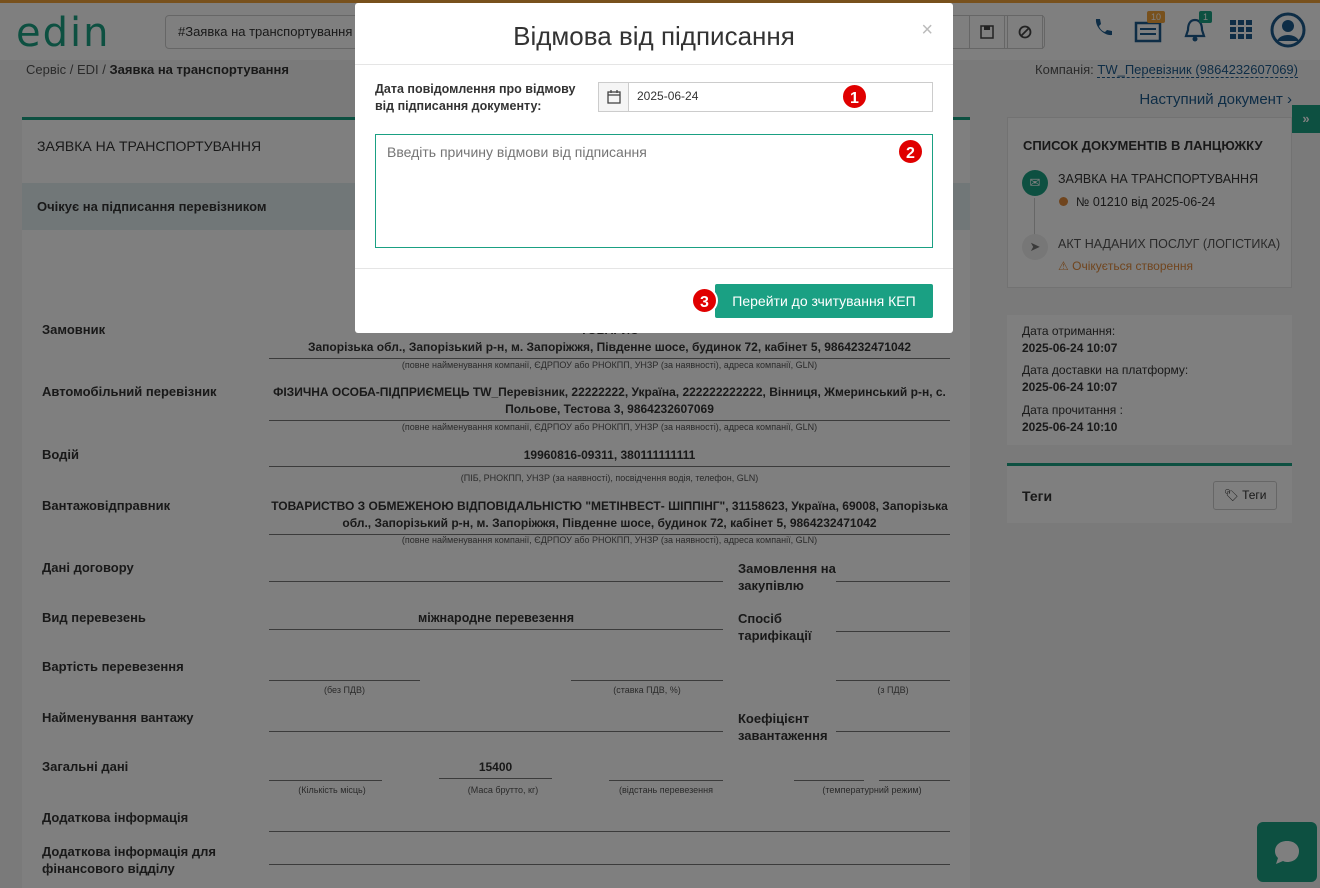 The image size is (1320, 888). Describe the element at coordinates (667, 97) in the screenshot. I see `date-value: 2025-06-24` at that location.